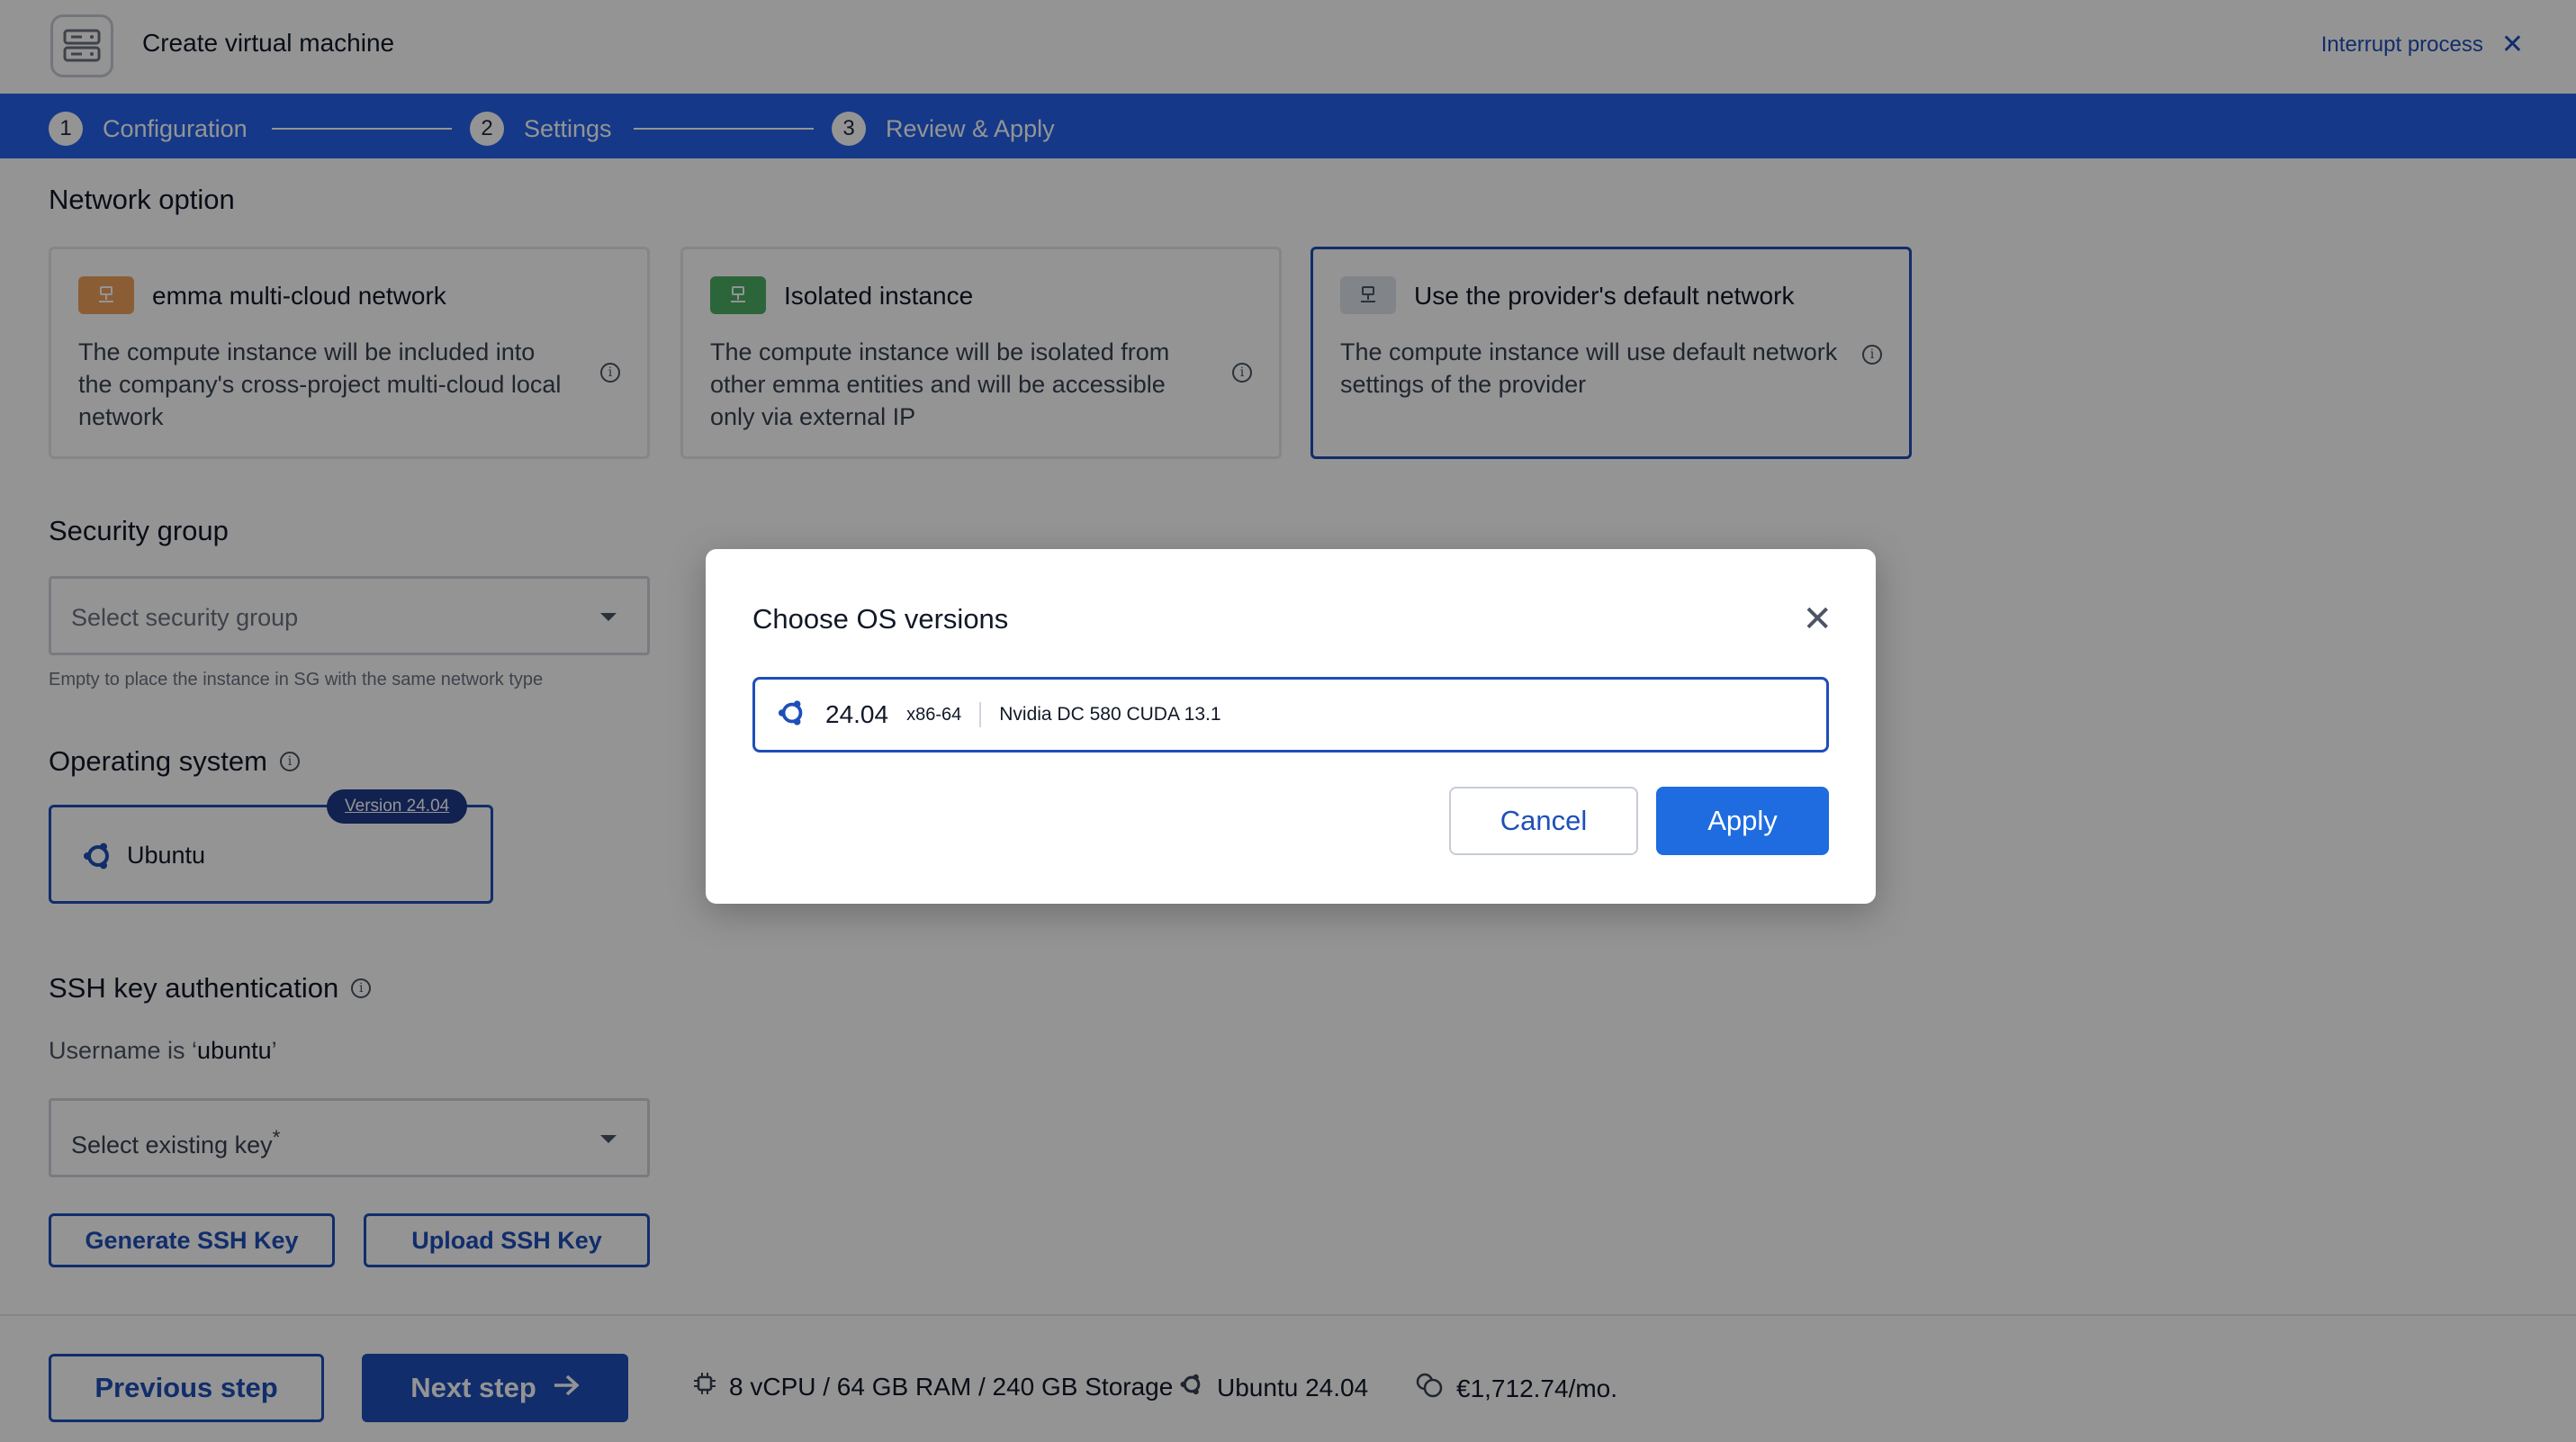  What do you see at coordinates (792, 715) in the screenshot?
I see `ubuntu-icon` at bounding box center [792, 715].